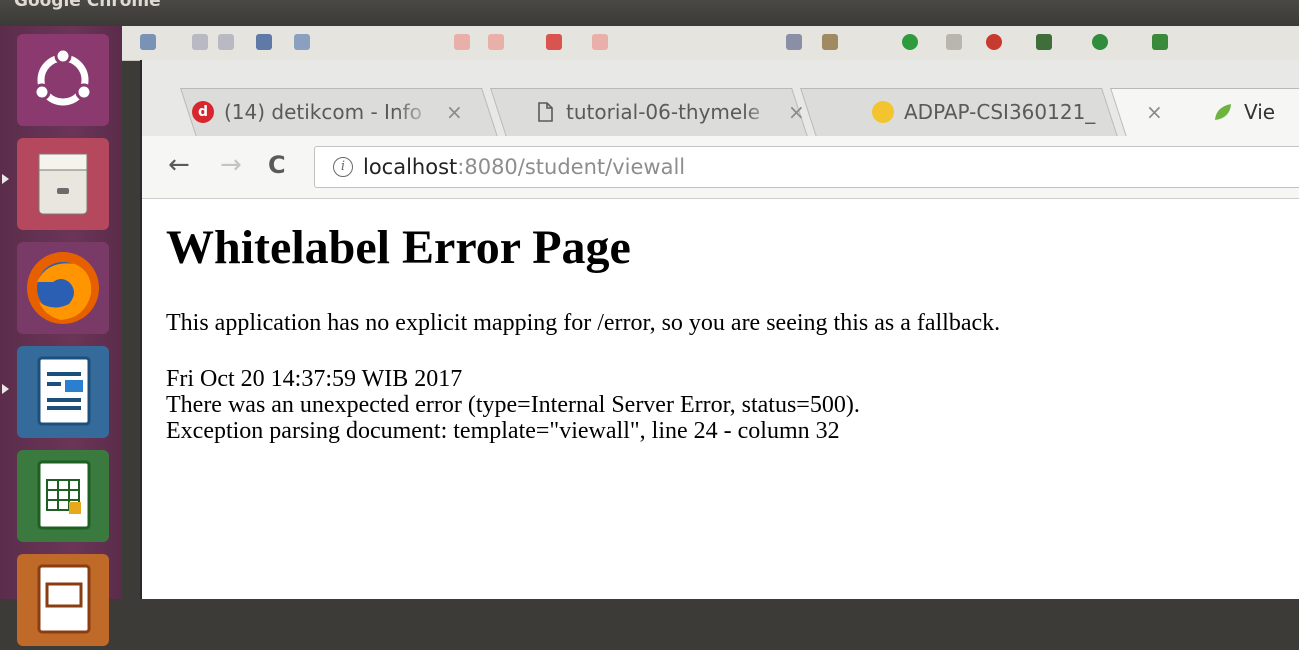 This screenshot has height=650, width=1299. Describe the element at coordinates (410, 167) in the screenshot. I see `url-host: localhost` at that location.